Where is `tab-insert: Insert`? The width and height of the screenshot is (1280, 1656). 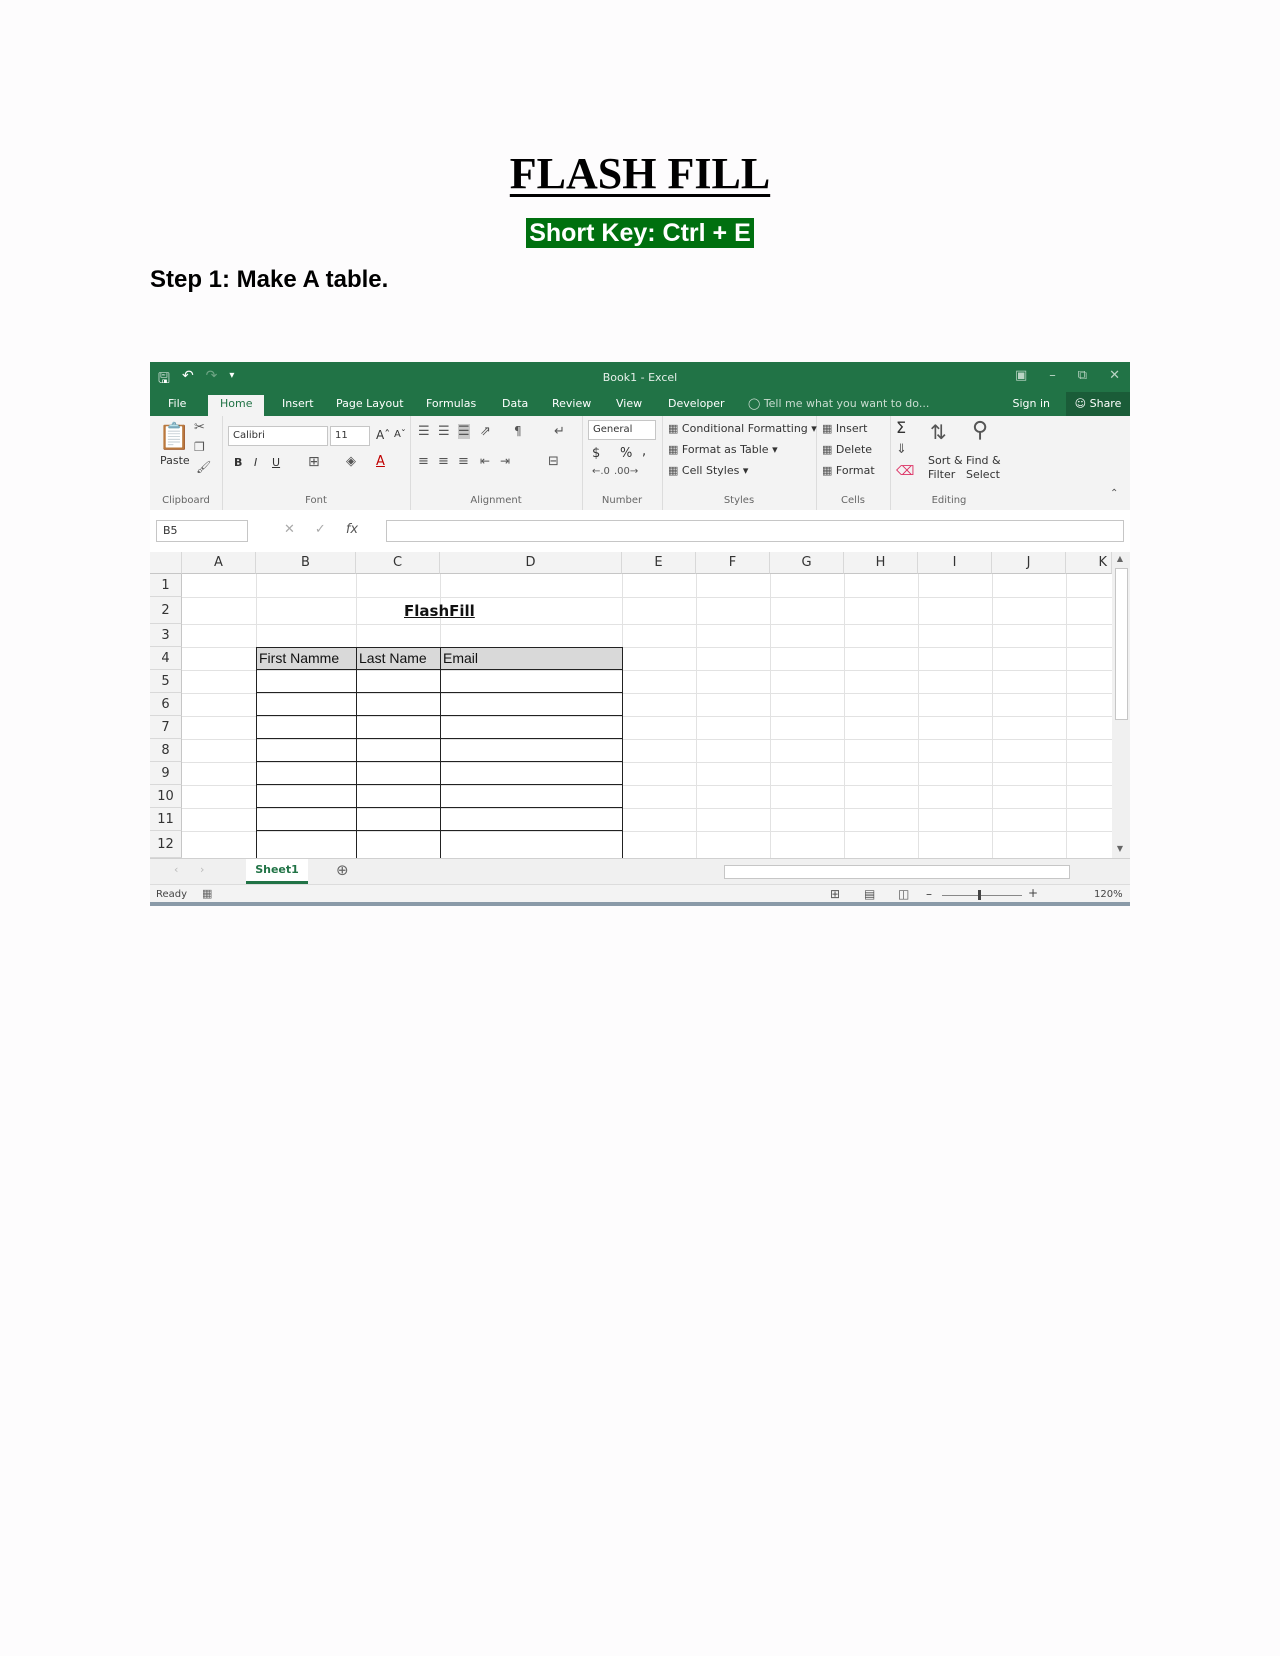 tab-insert: Insert is located at coordinates (298, 403).